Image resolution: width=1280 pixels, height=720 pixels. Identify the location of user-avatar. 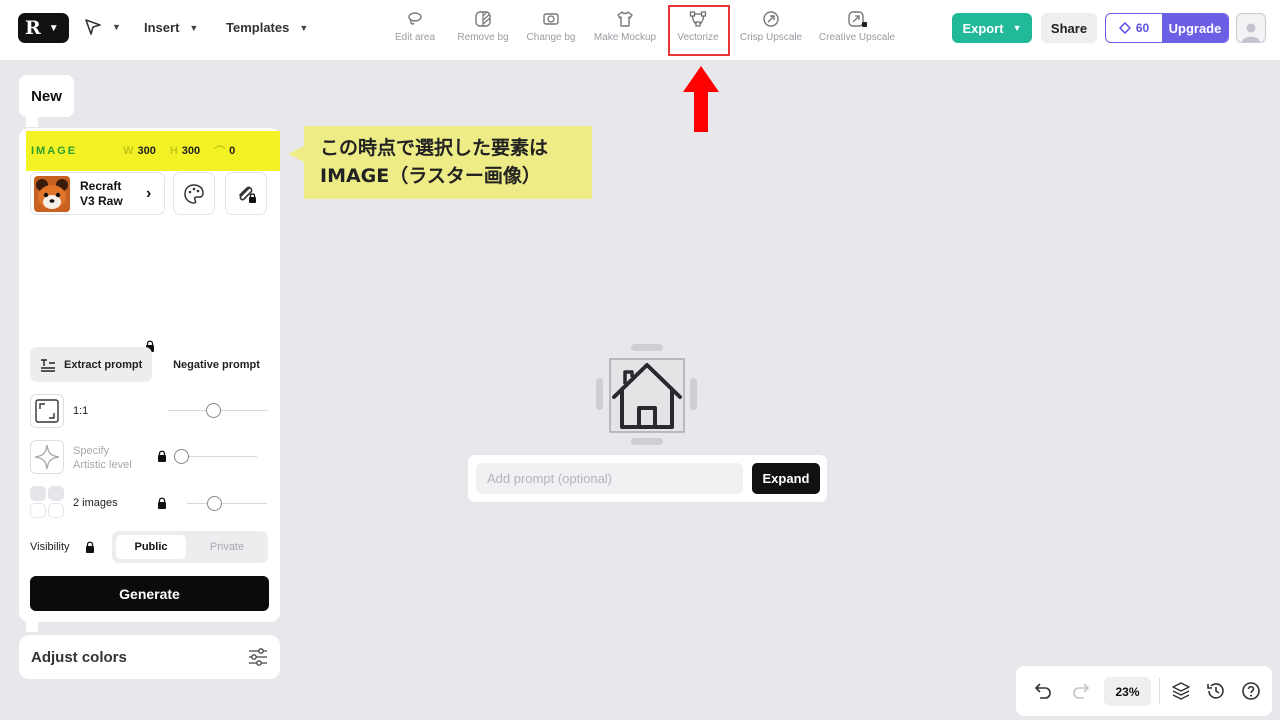
(1251, 28).